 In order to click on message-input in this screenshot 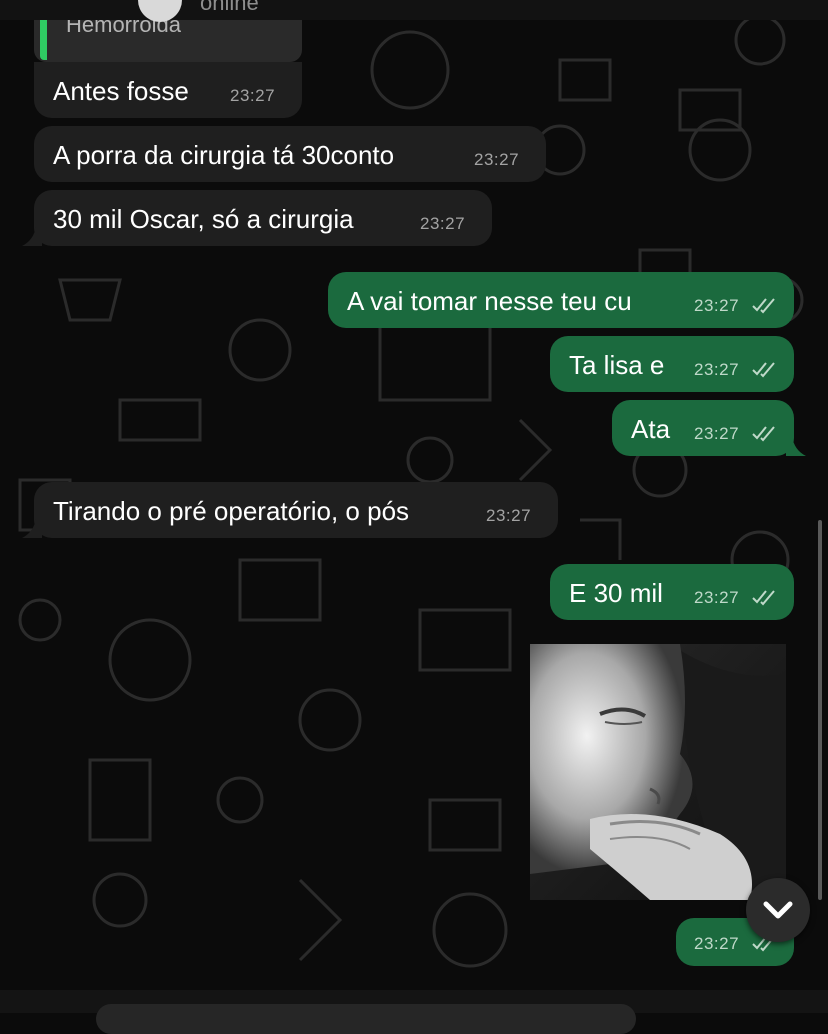, I will do `click(366, 1019)`.